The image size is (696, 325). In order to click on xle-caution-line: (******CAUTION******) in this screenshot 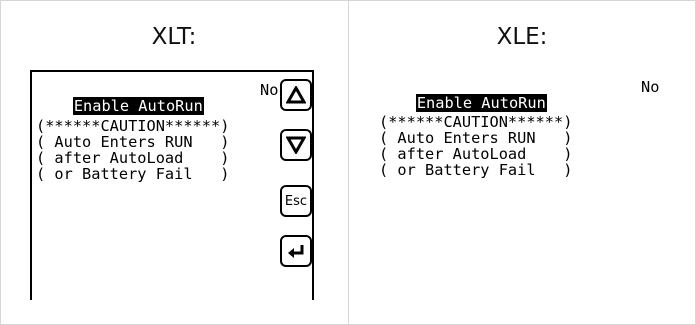, I will do `click(476, 122)`.